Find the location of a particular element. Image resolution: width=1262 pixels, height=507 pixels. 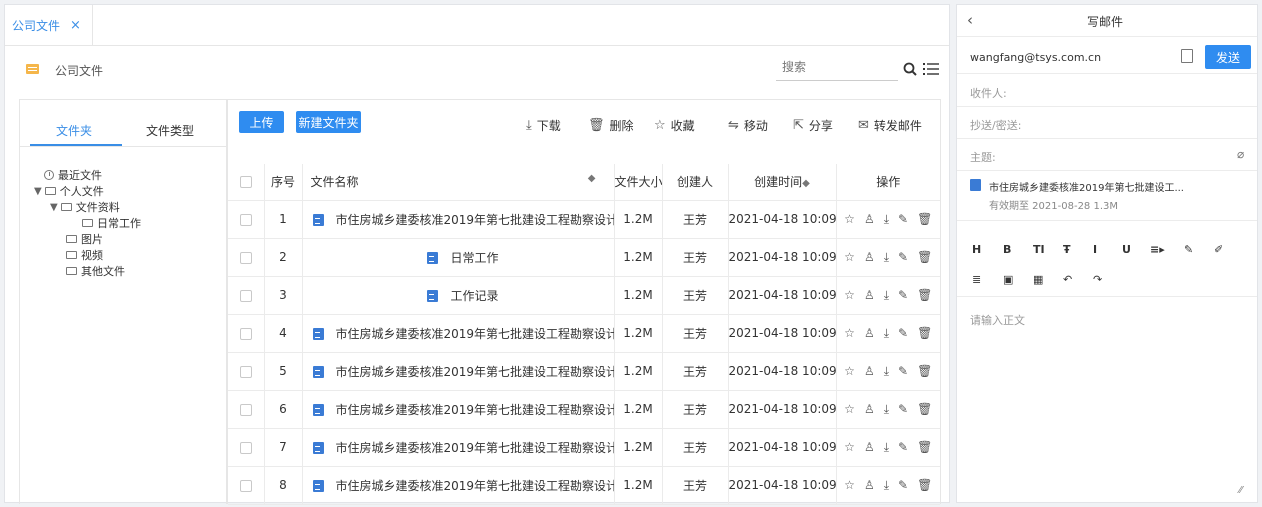

format-tool-6: U is located at coordinates (1126, 249).